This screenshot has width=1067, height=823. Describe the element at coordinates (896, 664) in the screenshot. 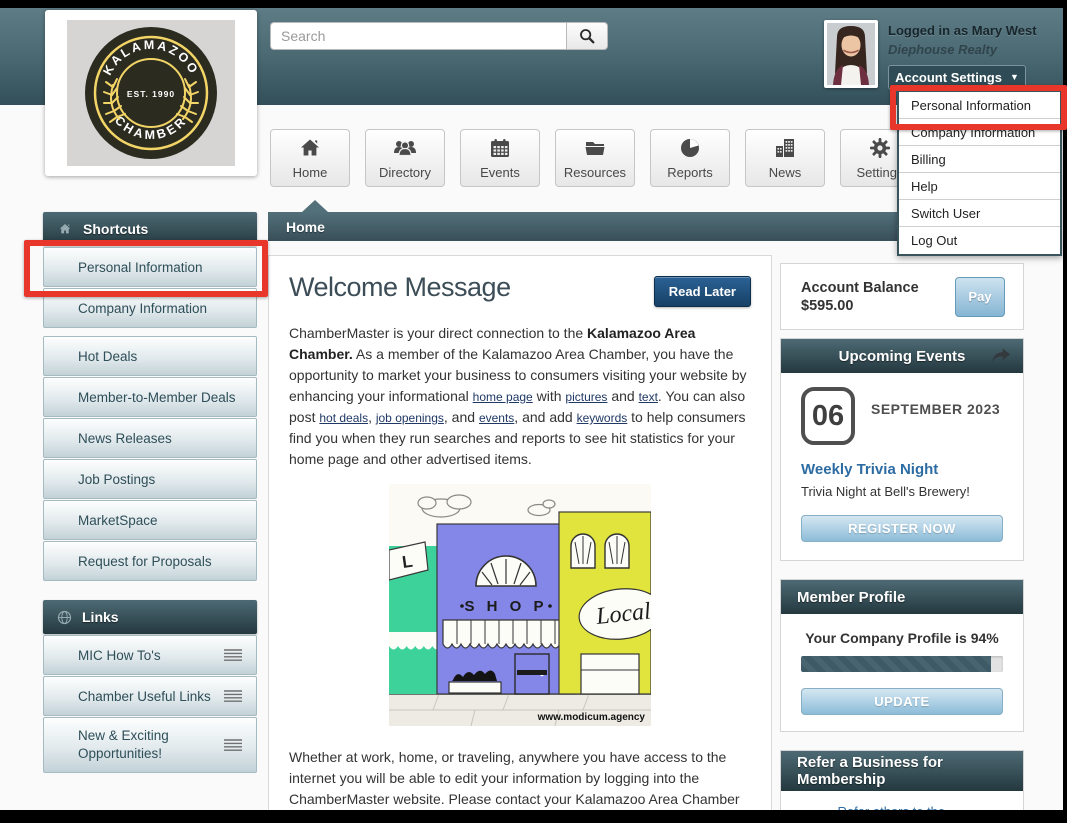

I see `profile-progress-fill` at that location.